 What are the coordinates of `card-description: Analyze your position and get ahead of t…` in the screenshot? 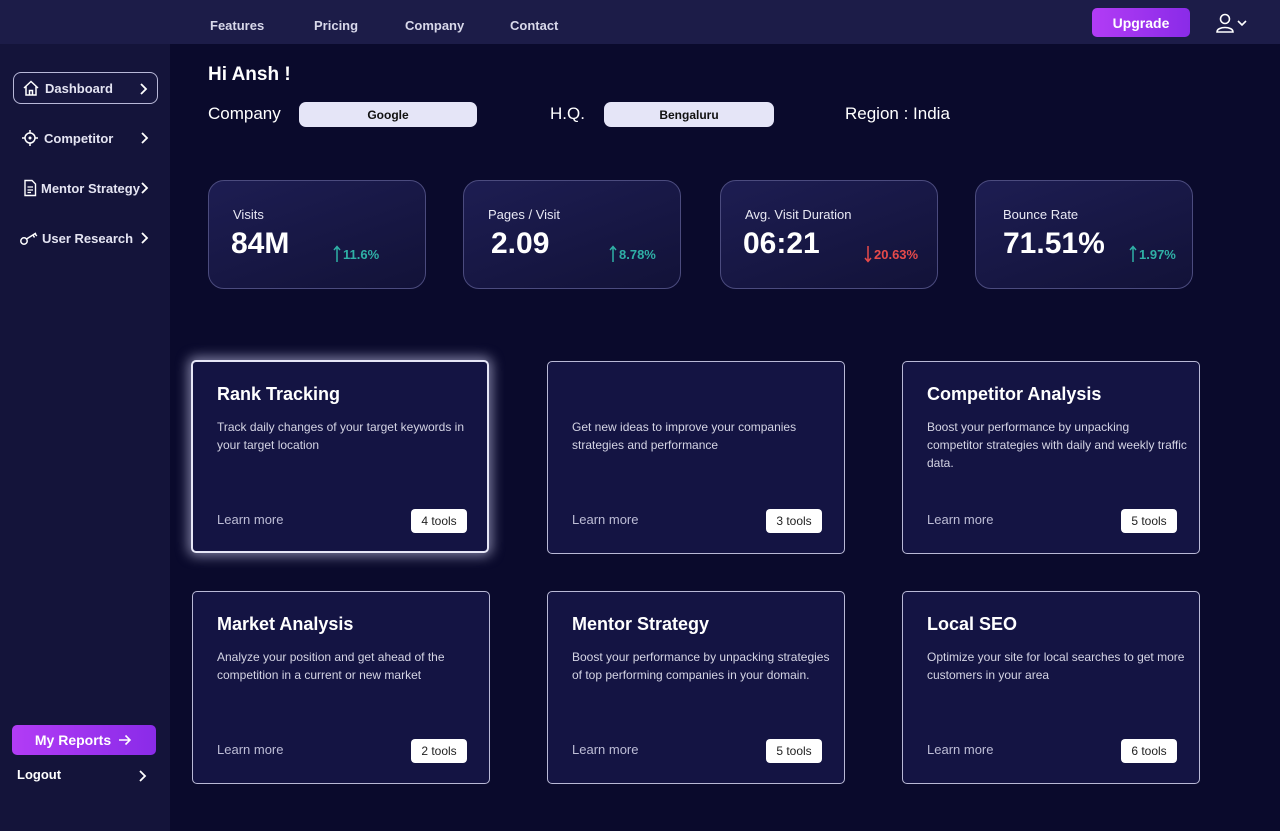 It's located at (331, 666).